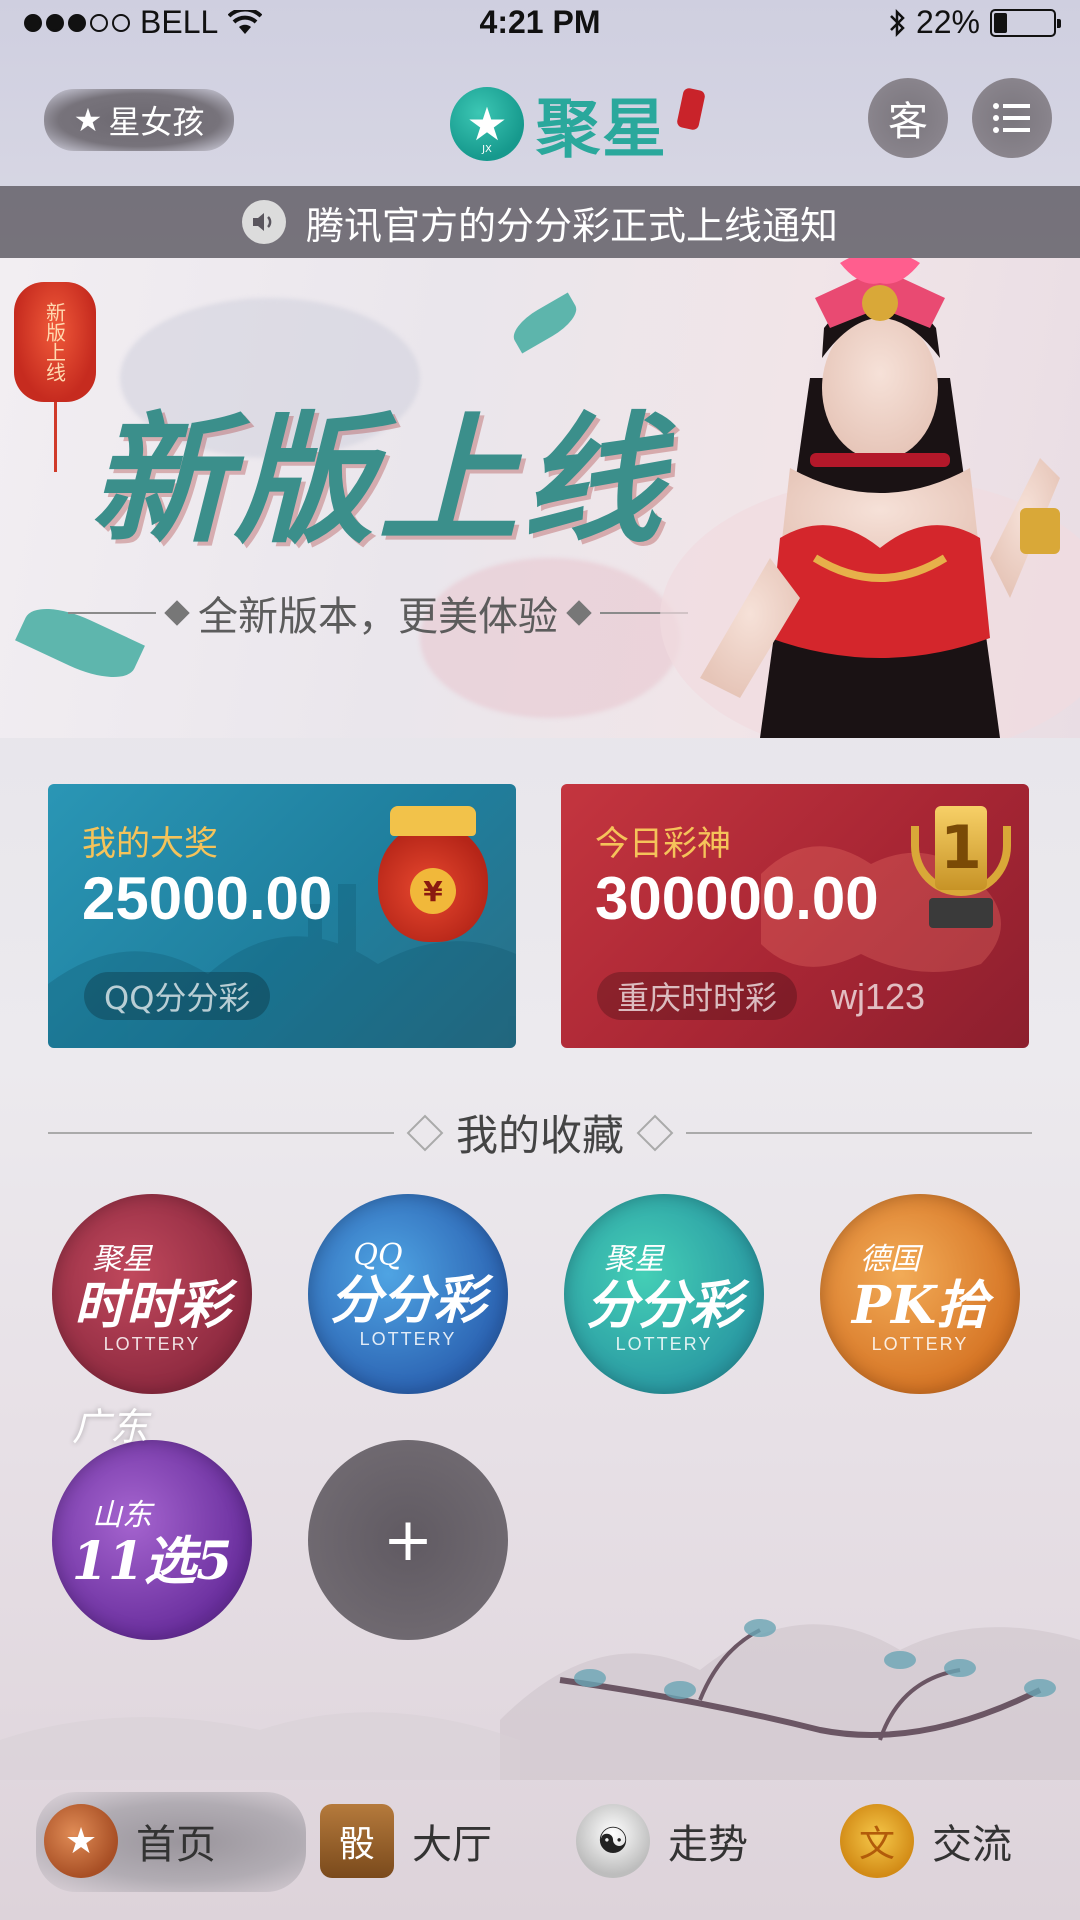  What do you see at coordinates (263, 222) in the screenshot?
I see `speaker-icon` at bounding box center [263, 222].